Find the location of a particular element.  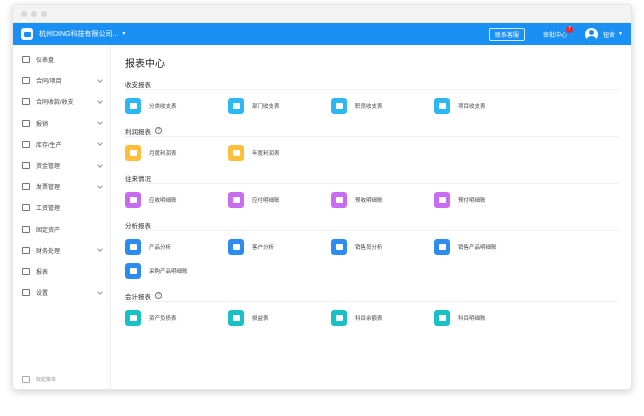

report-link: 项目收支表 is located at coordinates (485, 105).